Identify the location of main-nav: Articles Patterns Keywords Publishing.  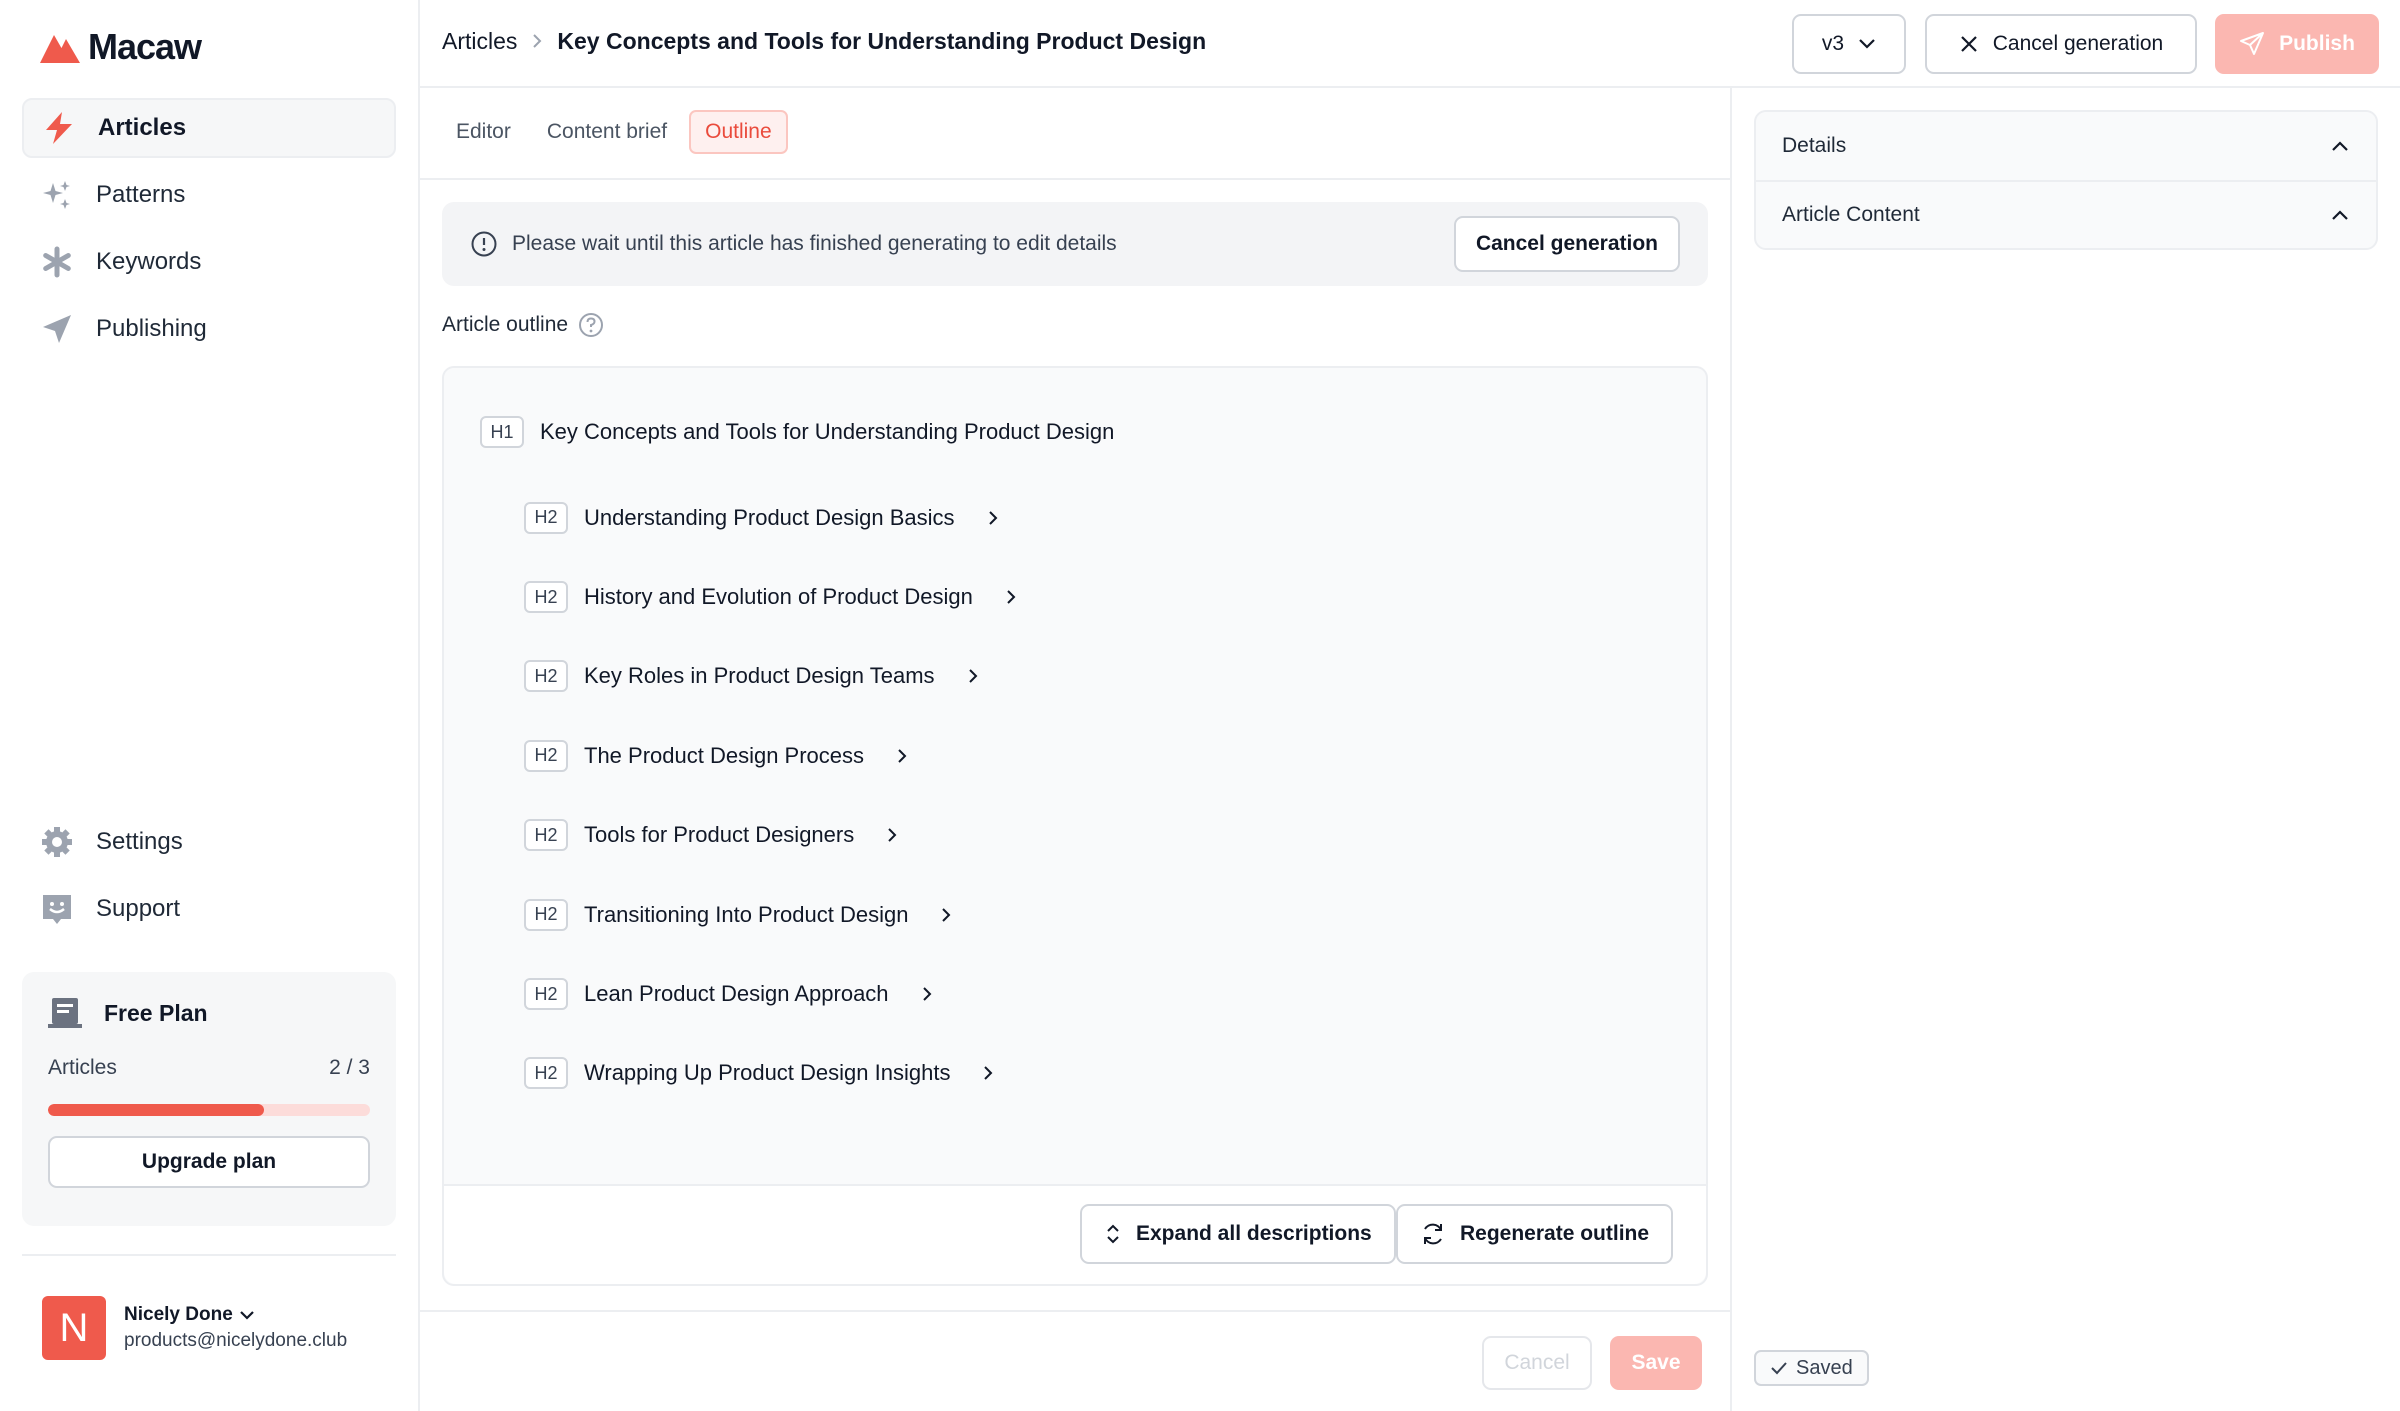
(209, 232).